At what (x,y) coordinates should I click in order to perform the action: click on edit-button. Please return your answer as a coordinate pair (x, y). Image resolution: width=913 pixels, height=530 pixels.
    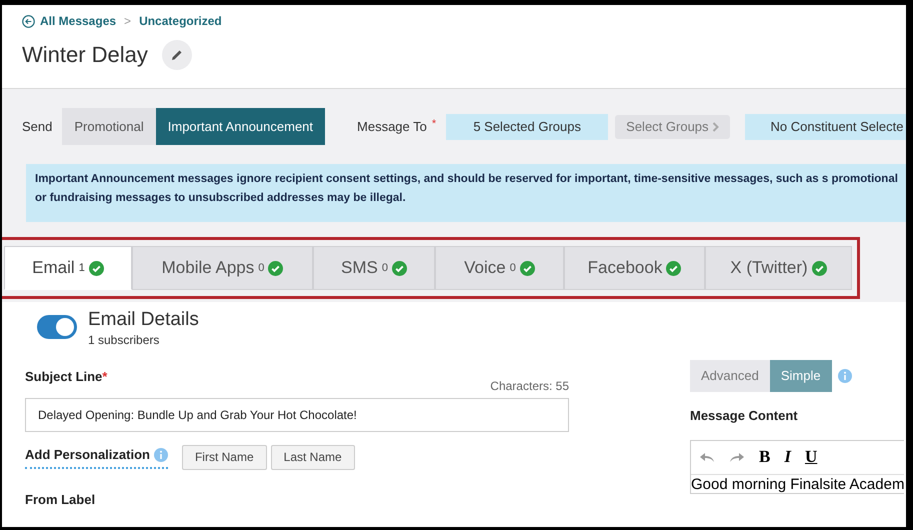
    Looking at the image, I should click on (177, 55).